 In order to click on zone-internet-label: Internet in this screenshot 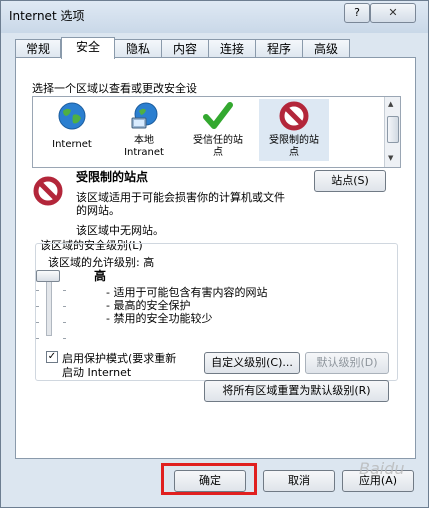, I will do `click(72, 144)`.